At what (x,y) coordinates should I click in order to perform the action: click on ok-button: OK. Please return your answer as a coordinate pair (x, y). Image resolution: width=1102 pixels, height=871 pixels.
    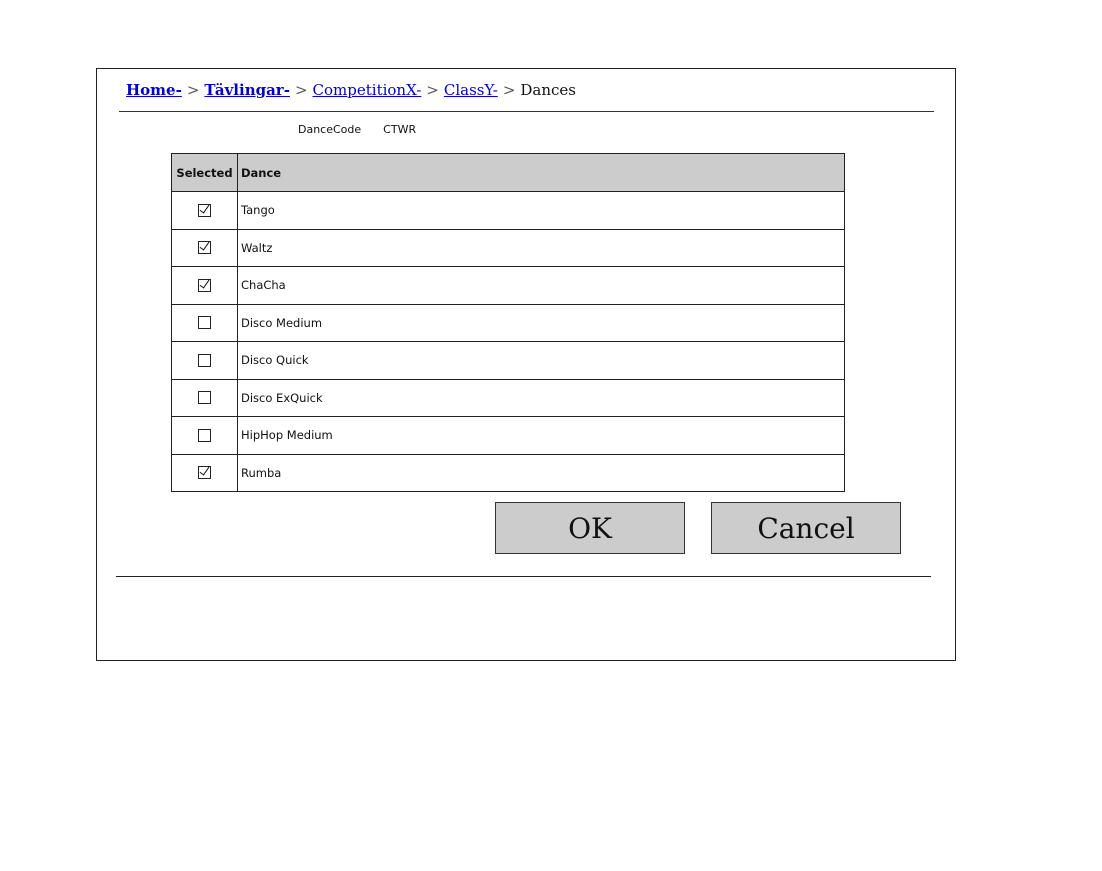
    Looking at the image, I should click on (590, 528).